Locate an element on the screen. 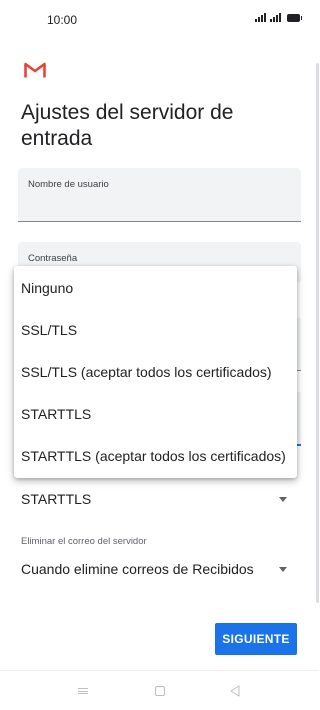 This screenshot has height=710, width=320. menu-item-ssl-tls: SSL/TLS is located at coordinates (155, 330).